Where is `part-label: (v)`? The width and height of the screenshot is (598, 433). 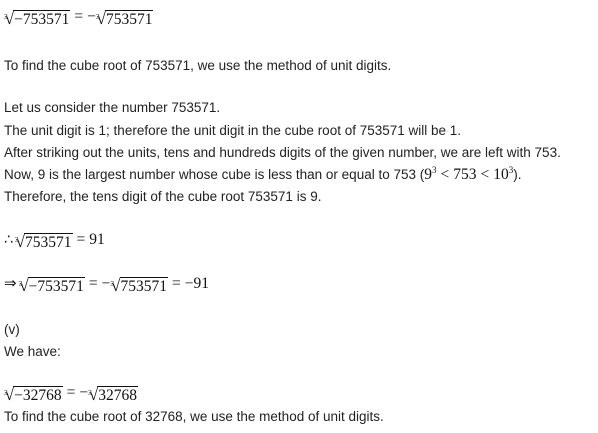
part-label: (v) is located at coordinates (12, 329).